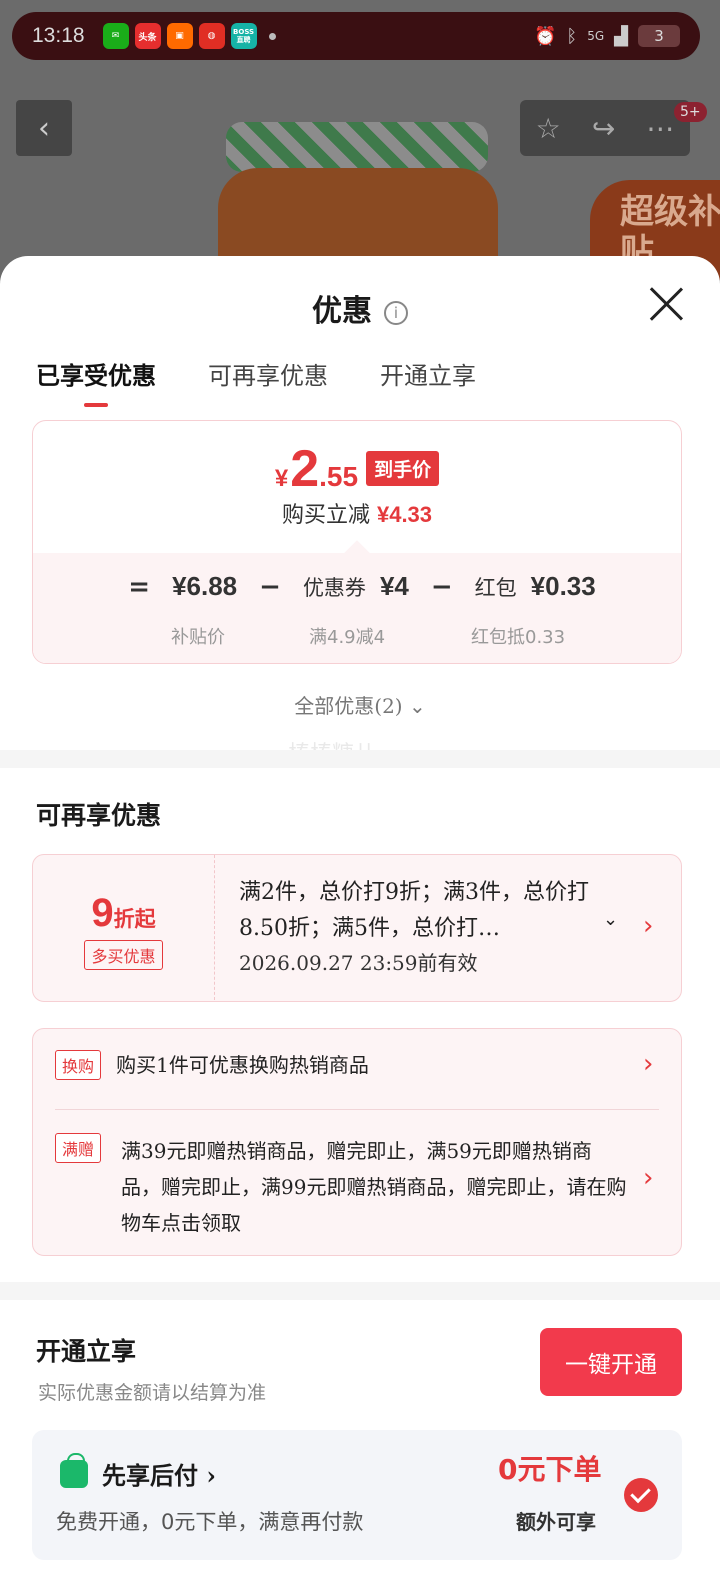 This screenshot has width=720, height=1584. I want to click on shopping-bag-icon, so click(74, 1470).